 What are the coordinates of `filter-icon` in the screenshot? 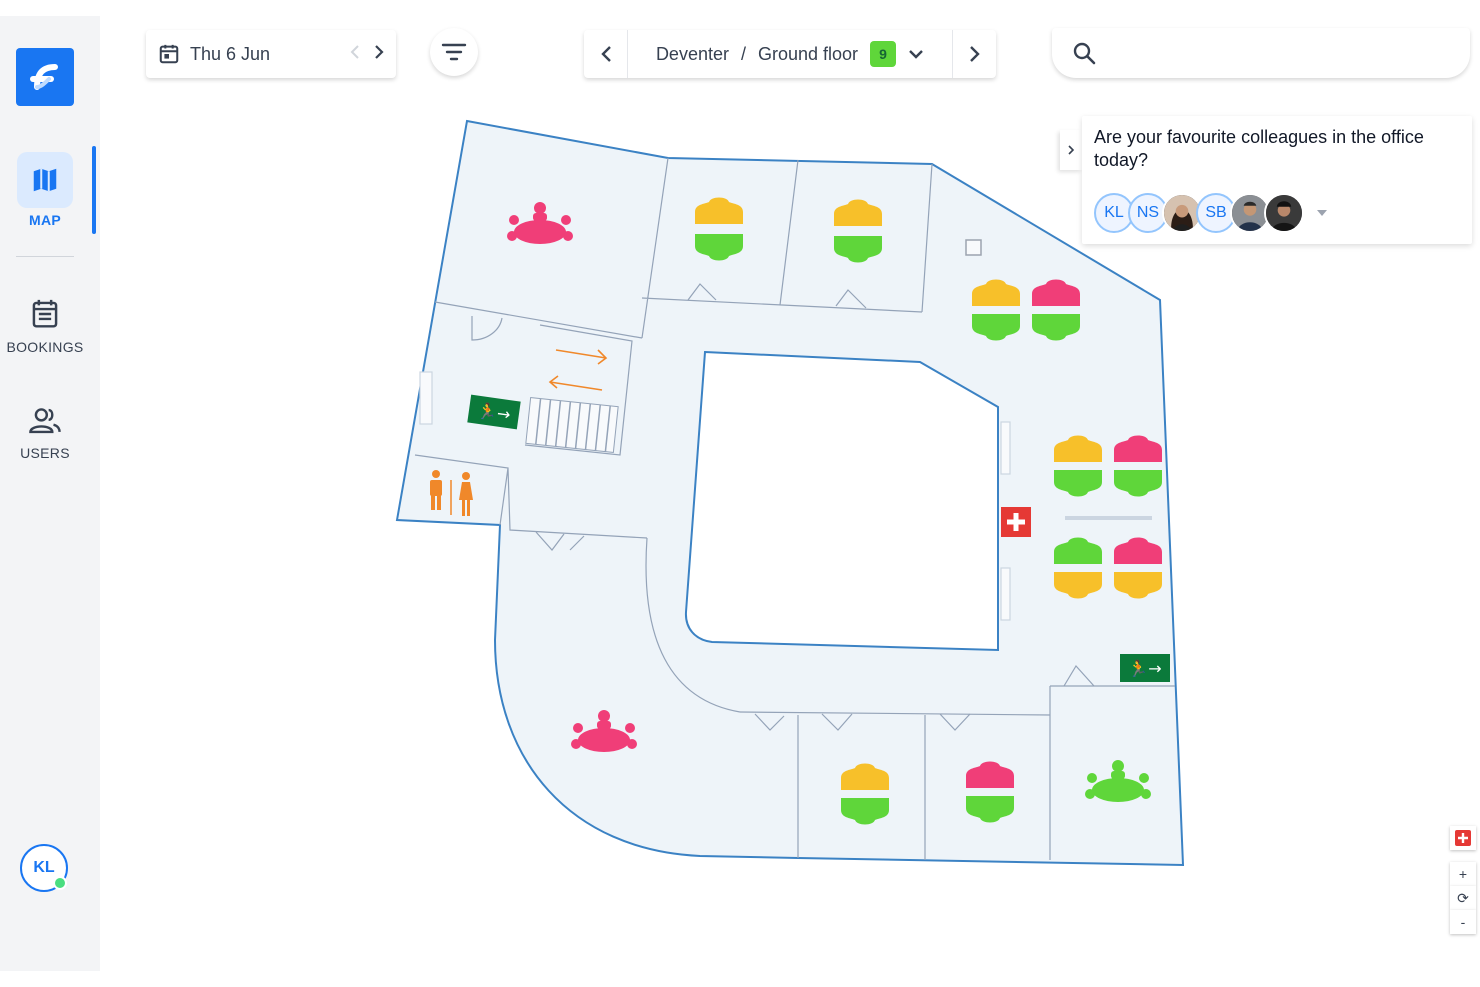 It's located at (454, 52).